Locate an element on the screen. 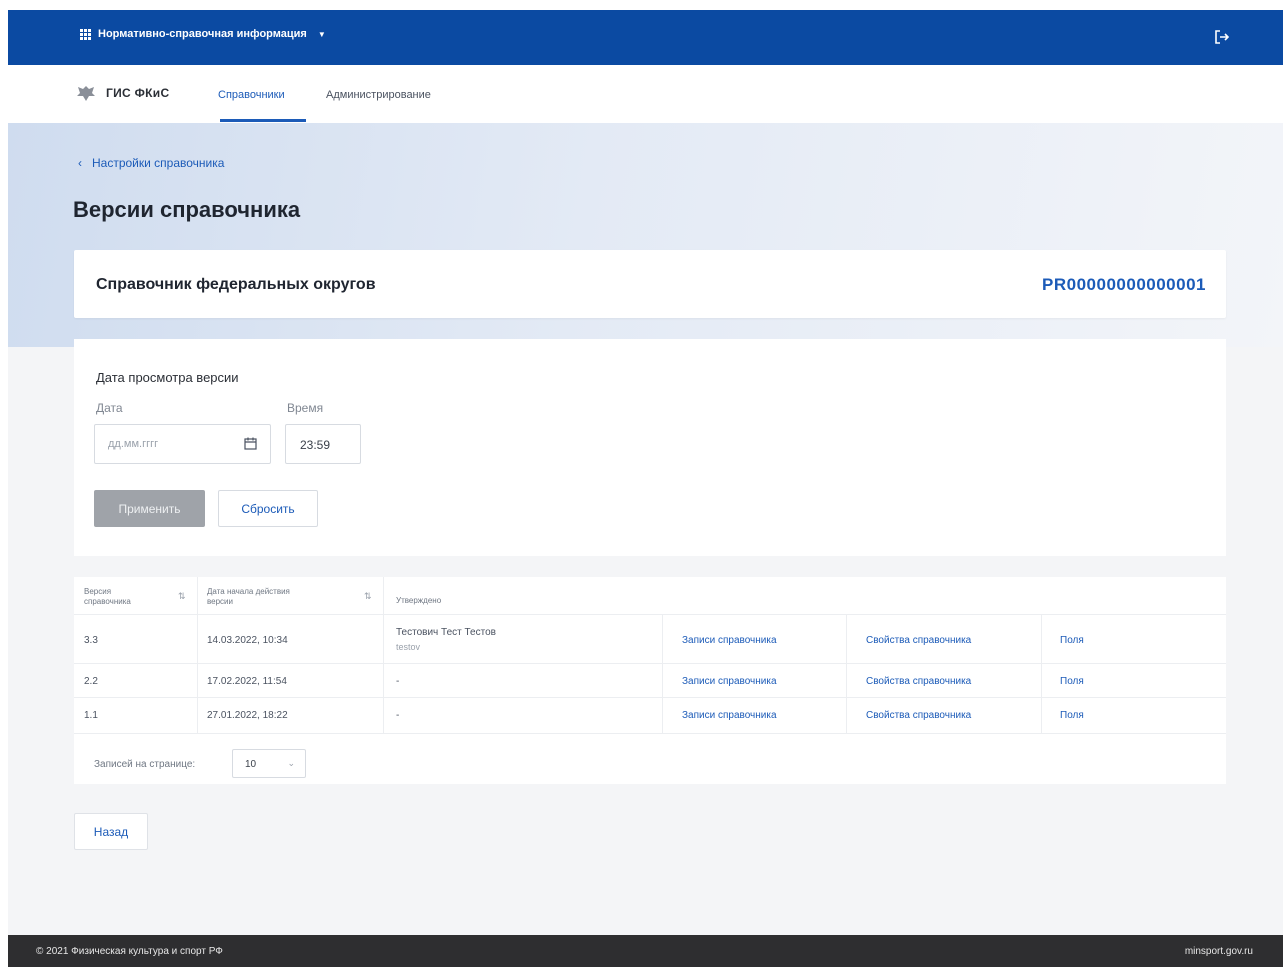 The image size is (1283, 967). logout-icon is located at coordinates (1222, 37).